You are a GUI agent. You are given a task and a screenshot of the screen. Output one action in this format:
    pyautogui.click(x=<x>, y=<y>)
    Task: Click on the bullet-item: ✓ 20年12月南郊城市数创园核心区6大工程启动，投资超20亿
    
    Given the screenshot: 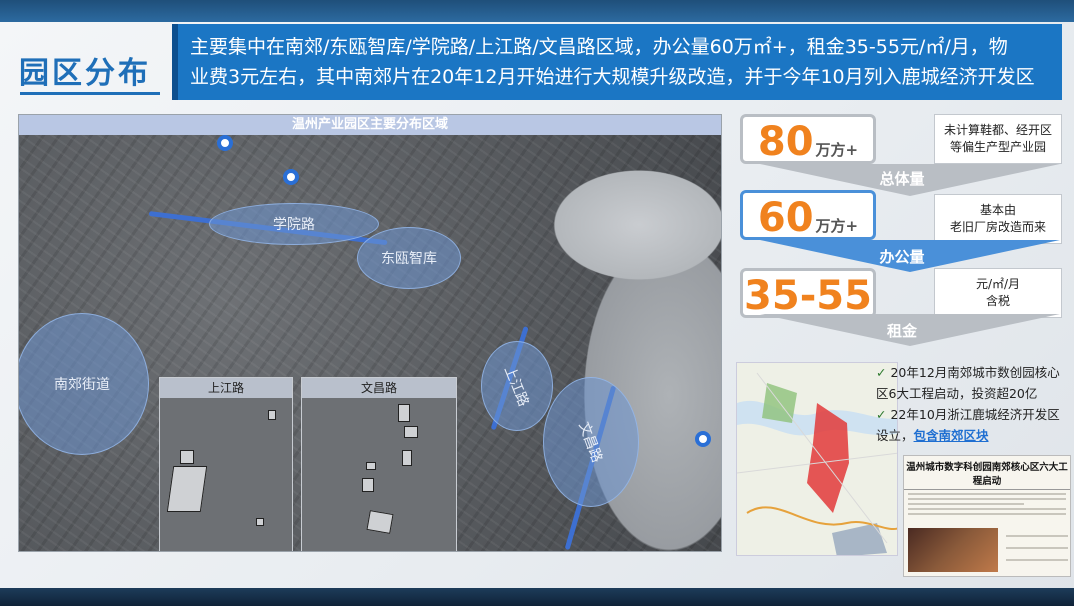 What is the action you would take?
    pyautogui.click(x=974, y=383)
    